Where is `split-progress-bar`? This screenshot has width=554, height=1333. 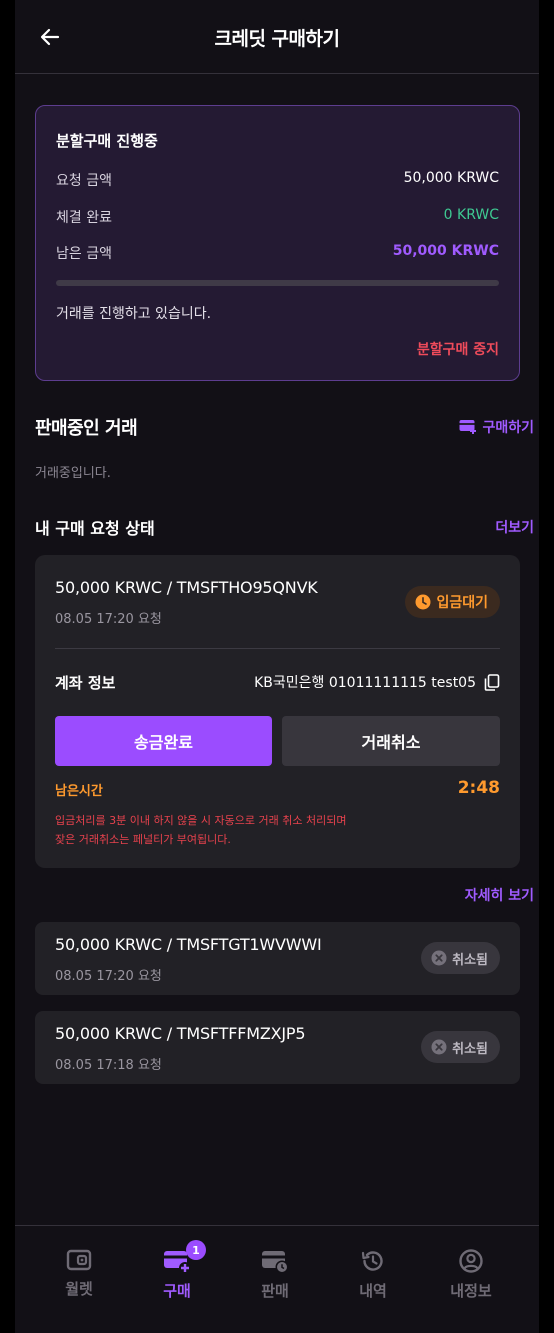 split-progress-bar is located at coordinates (277, 283).